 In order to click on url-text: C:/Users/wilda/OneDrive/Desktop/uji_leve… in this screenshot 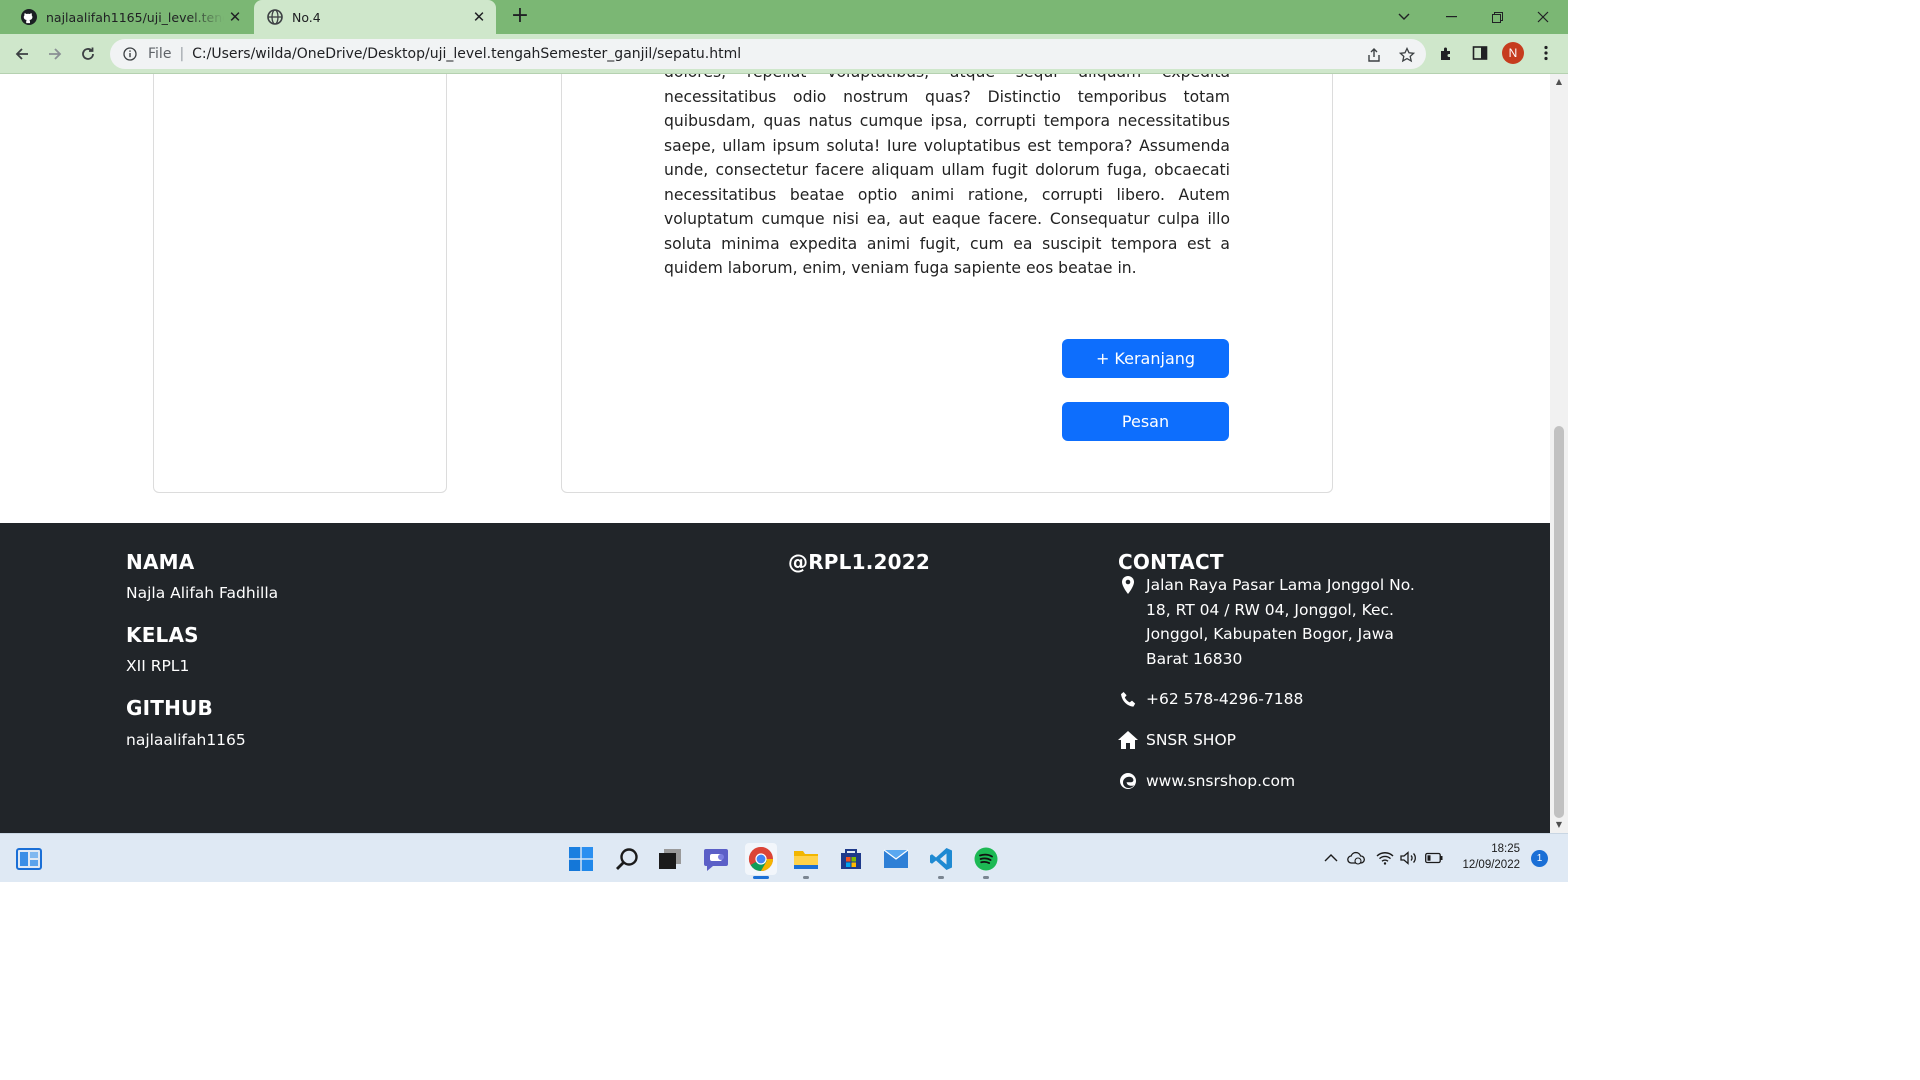, I will do `click(466, 54)`.